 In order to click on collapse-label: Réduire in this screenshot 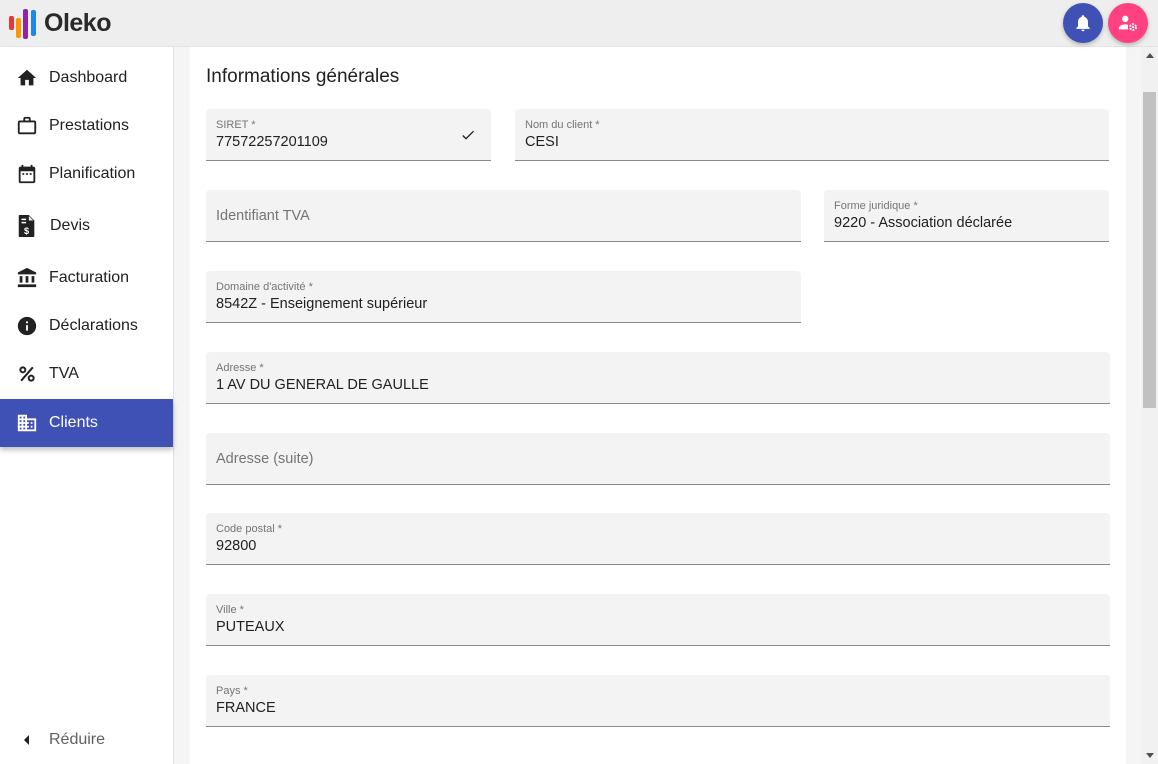, I will do `click(77, 739)`.